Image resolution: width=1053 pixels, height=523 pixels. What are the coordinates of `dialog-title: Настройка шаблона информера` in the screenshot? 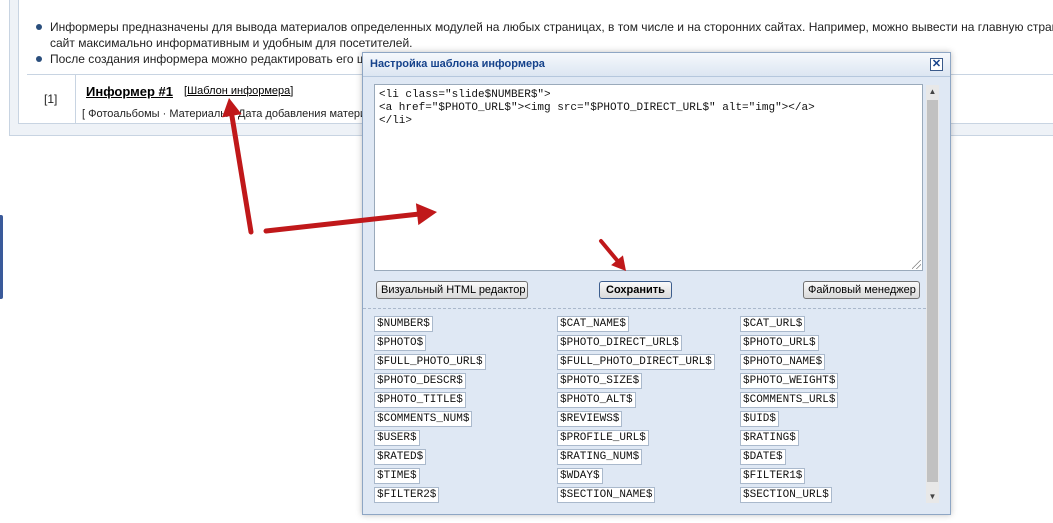 It's located at (457, 64).